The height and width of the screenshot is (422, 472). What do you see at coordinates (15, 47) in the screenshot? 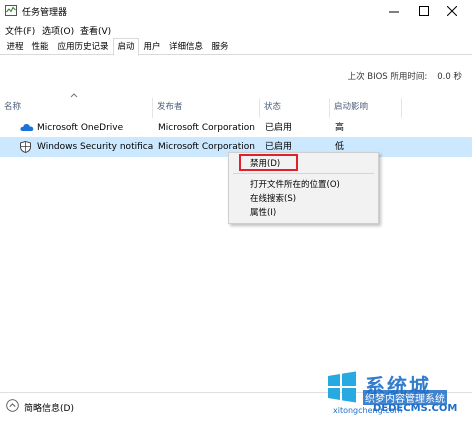
I see `tab-processes: 进程` at bounding box center [15, 47].